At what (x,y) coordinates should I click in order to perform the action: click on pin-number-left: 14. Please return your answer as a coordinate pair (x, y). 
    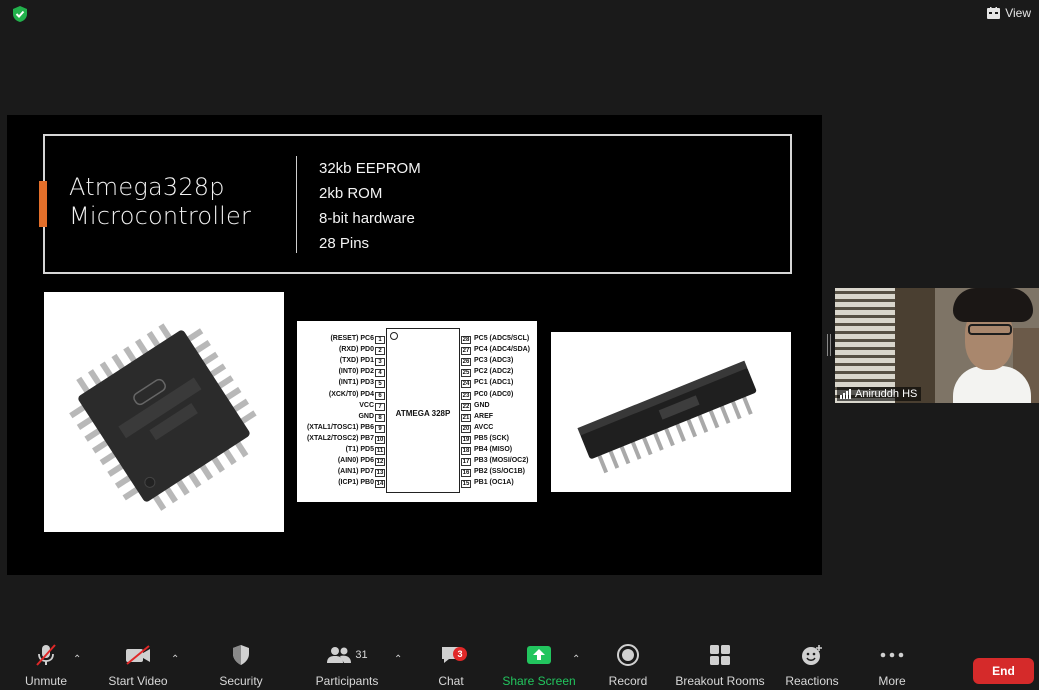
    Looking at the image, I should click on (380, 484).